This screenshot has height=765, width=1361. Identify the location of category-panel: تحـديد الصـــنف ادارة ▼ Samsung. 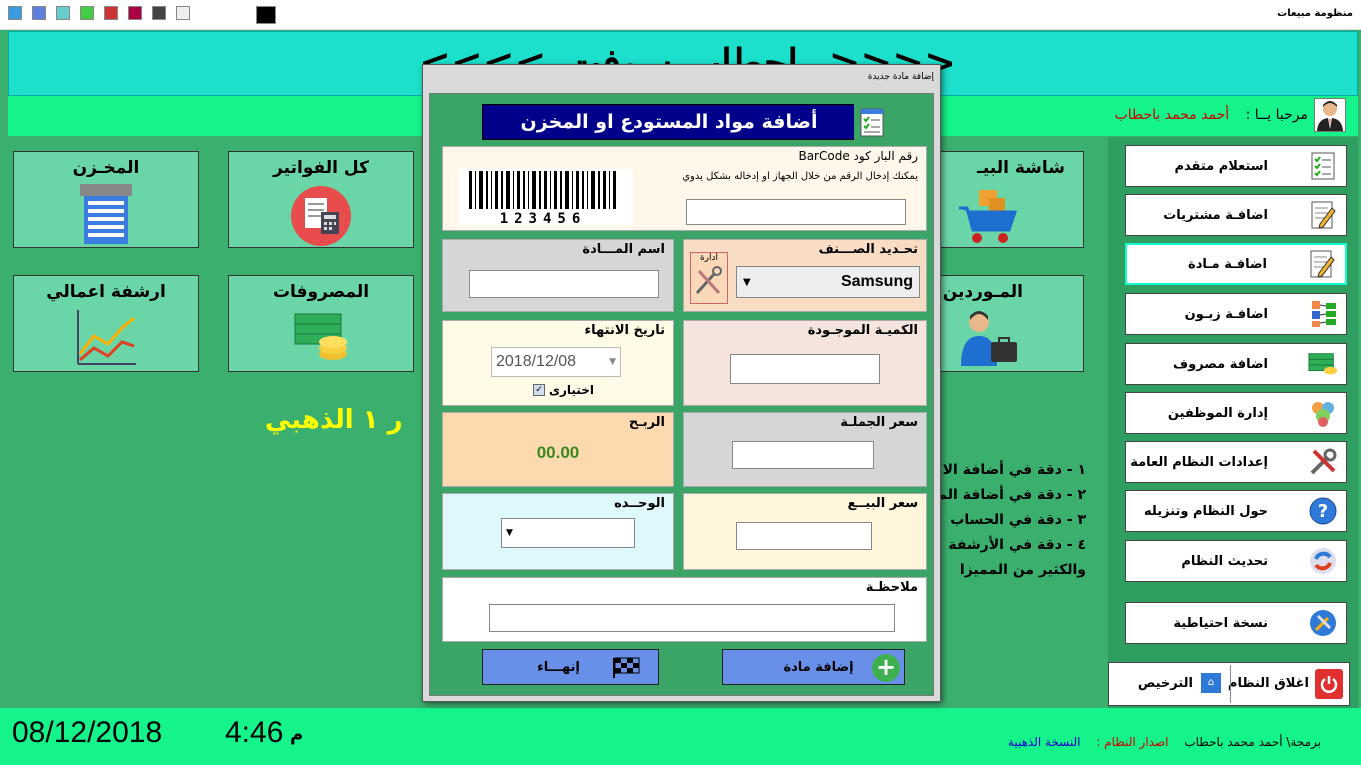
(805, 275).